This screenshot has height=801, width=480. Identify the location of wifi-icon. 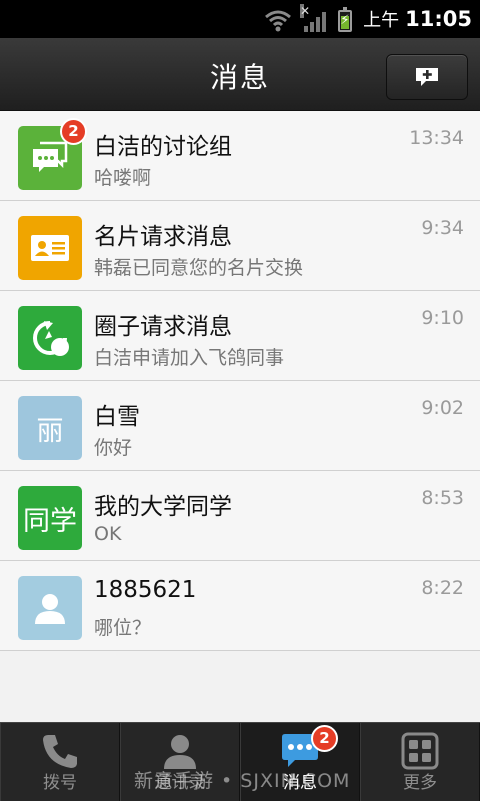
(278, 20).